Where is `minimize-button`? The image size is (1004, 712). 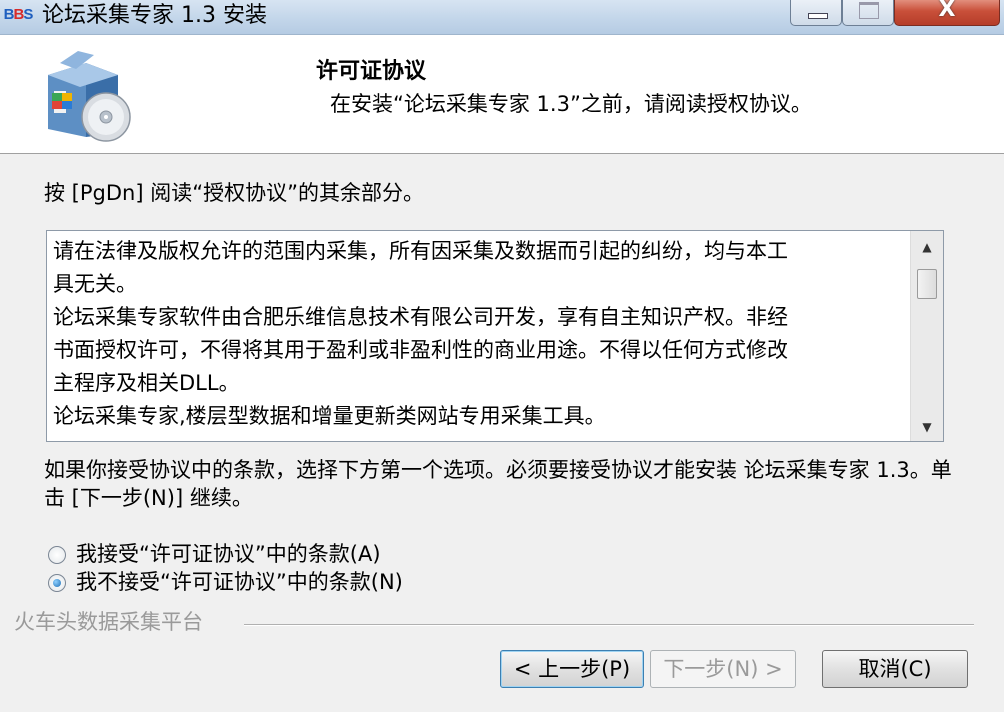
minimize-button is located at coordinates (816, 13).